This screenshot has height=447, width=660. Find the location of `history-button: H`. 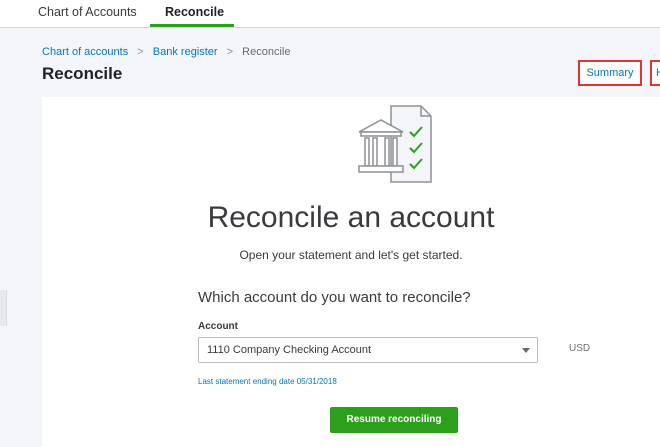

history-button: H is located at coordinates (655, 73).